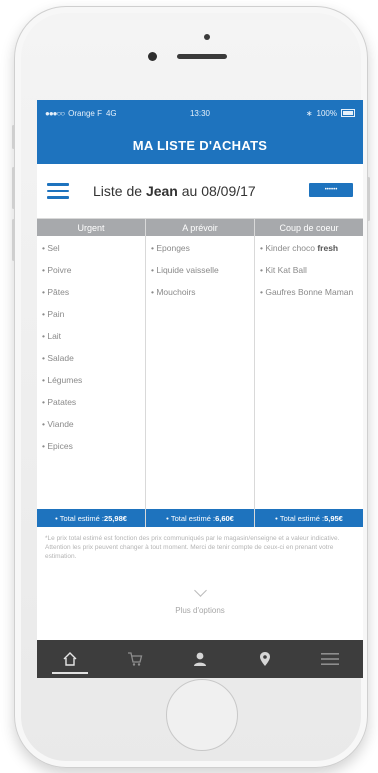 Image resolution: width=378 pixels, height=773 pixels. I want to click on bottom-tab-bar, so click(200, 659).